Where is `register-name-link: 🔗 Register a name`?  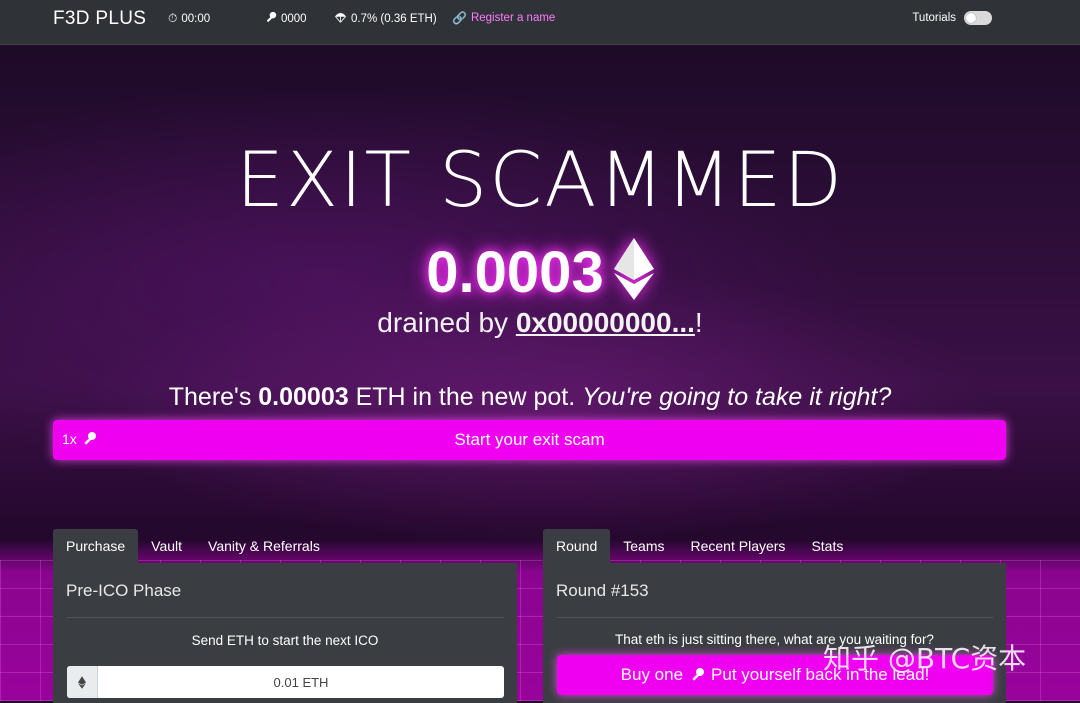
register-name-link: 🔗 Register a name is located at coordinates (503, 18).